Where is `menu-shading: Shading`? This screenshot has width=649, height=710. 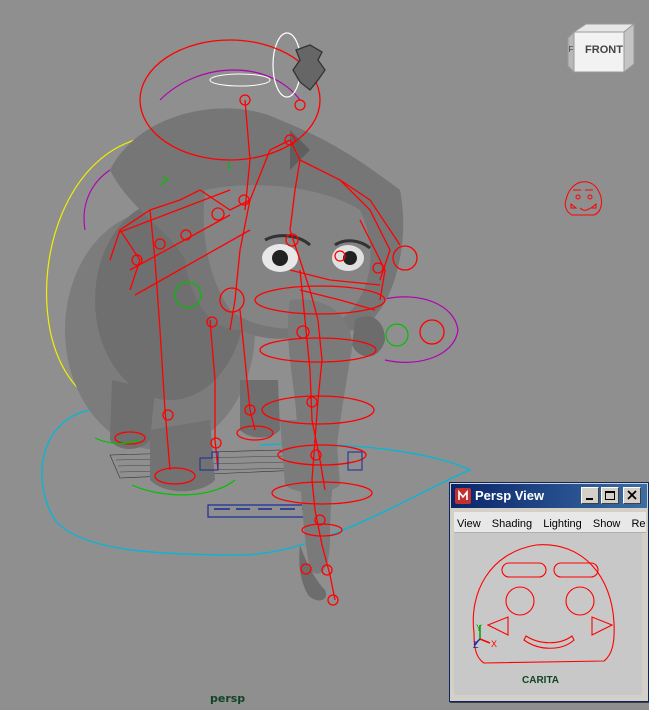
menu-shading: Shading is located at coordinates (512, 522).